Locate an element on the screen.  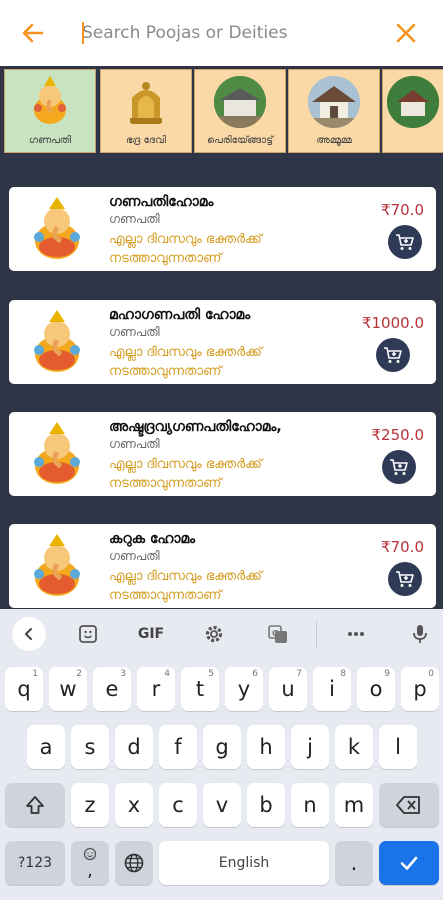
key-char: q is located at coordinates (24, 689).